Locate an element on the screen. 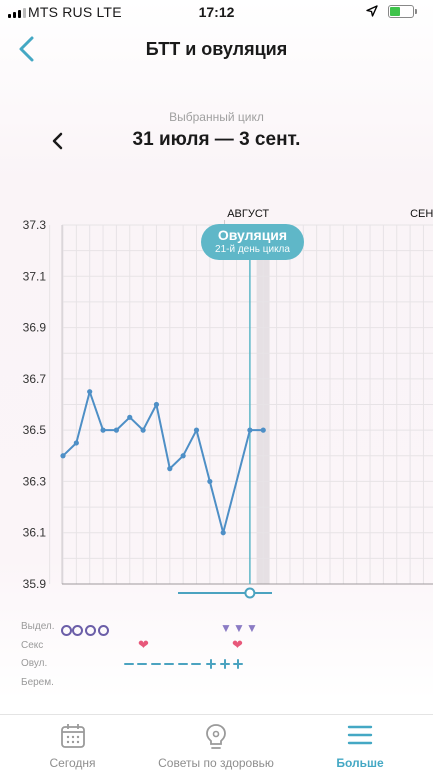 This screenshot has width=433, height=770. tracker-row-discharge: Выдел. ▼ ▼ ▼ is located at coordinates (216, 627).